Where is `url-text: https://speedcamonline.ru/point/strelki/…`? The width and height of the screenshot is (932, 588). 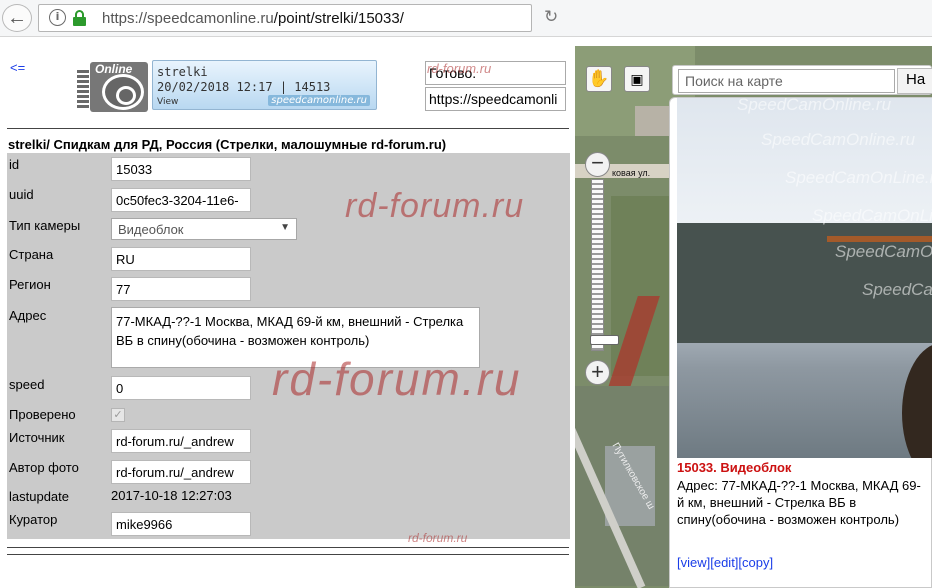
url-text: https://speedcamonline.ru/point/strelki/… is located at coordinates (253, 18).